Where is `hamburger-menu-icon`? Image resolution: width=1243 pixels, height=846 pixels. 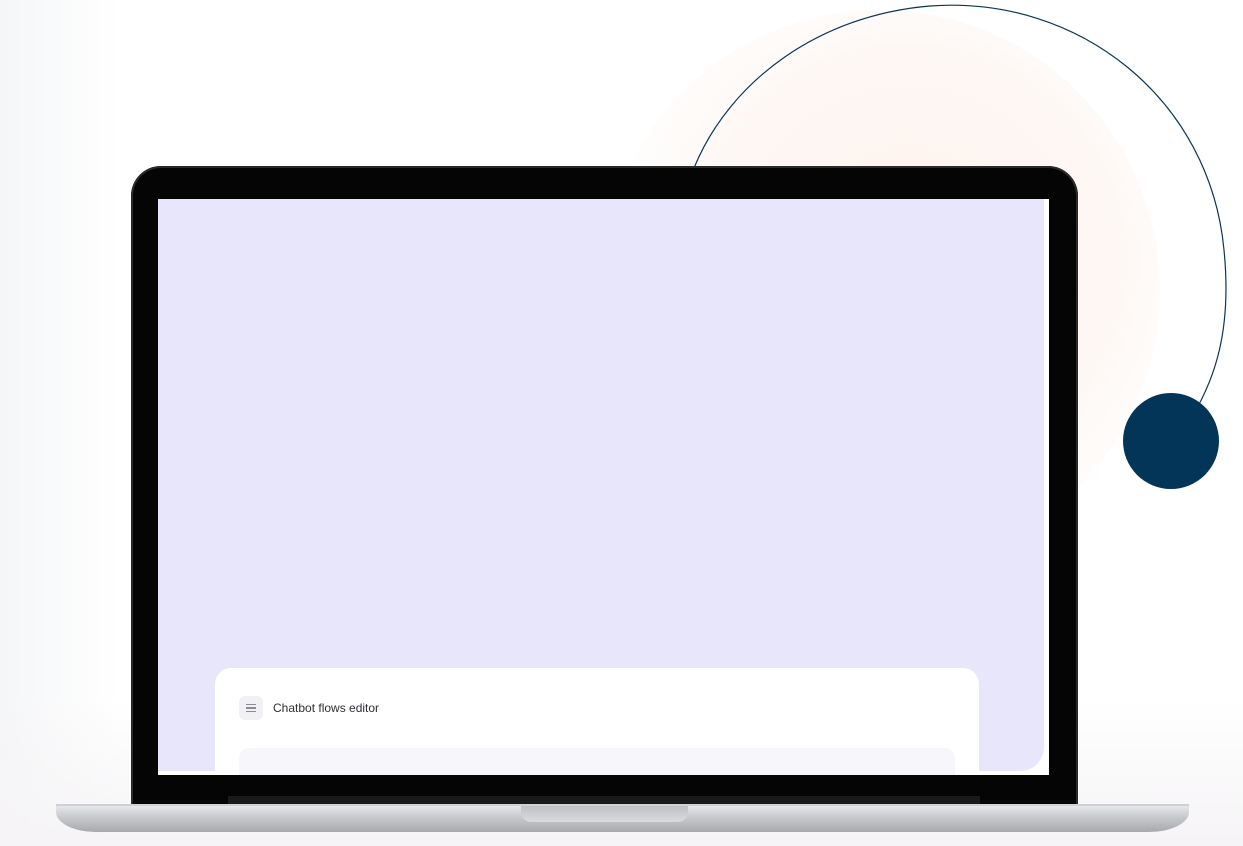 hamburger-menu-icon is located at coordinates (251, 708).